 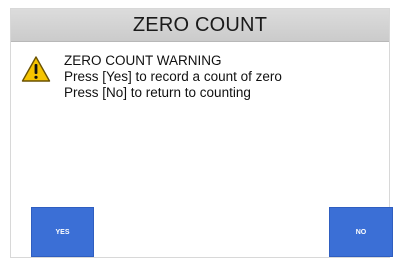 What do you see at coordinates (143, 60) in the screenshot?
I see `warning-heading: ZERO COUNT WARNING` at bounding box center [143, 60].